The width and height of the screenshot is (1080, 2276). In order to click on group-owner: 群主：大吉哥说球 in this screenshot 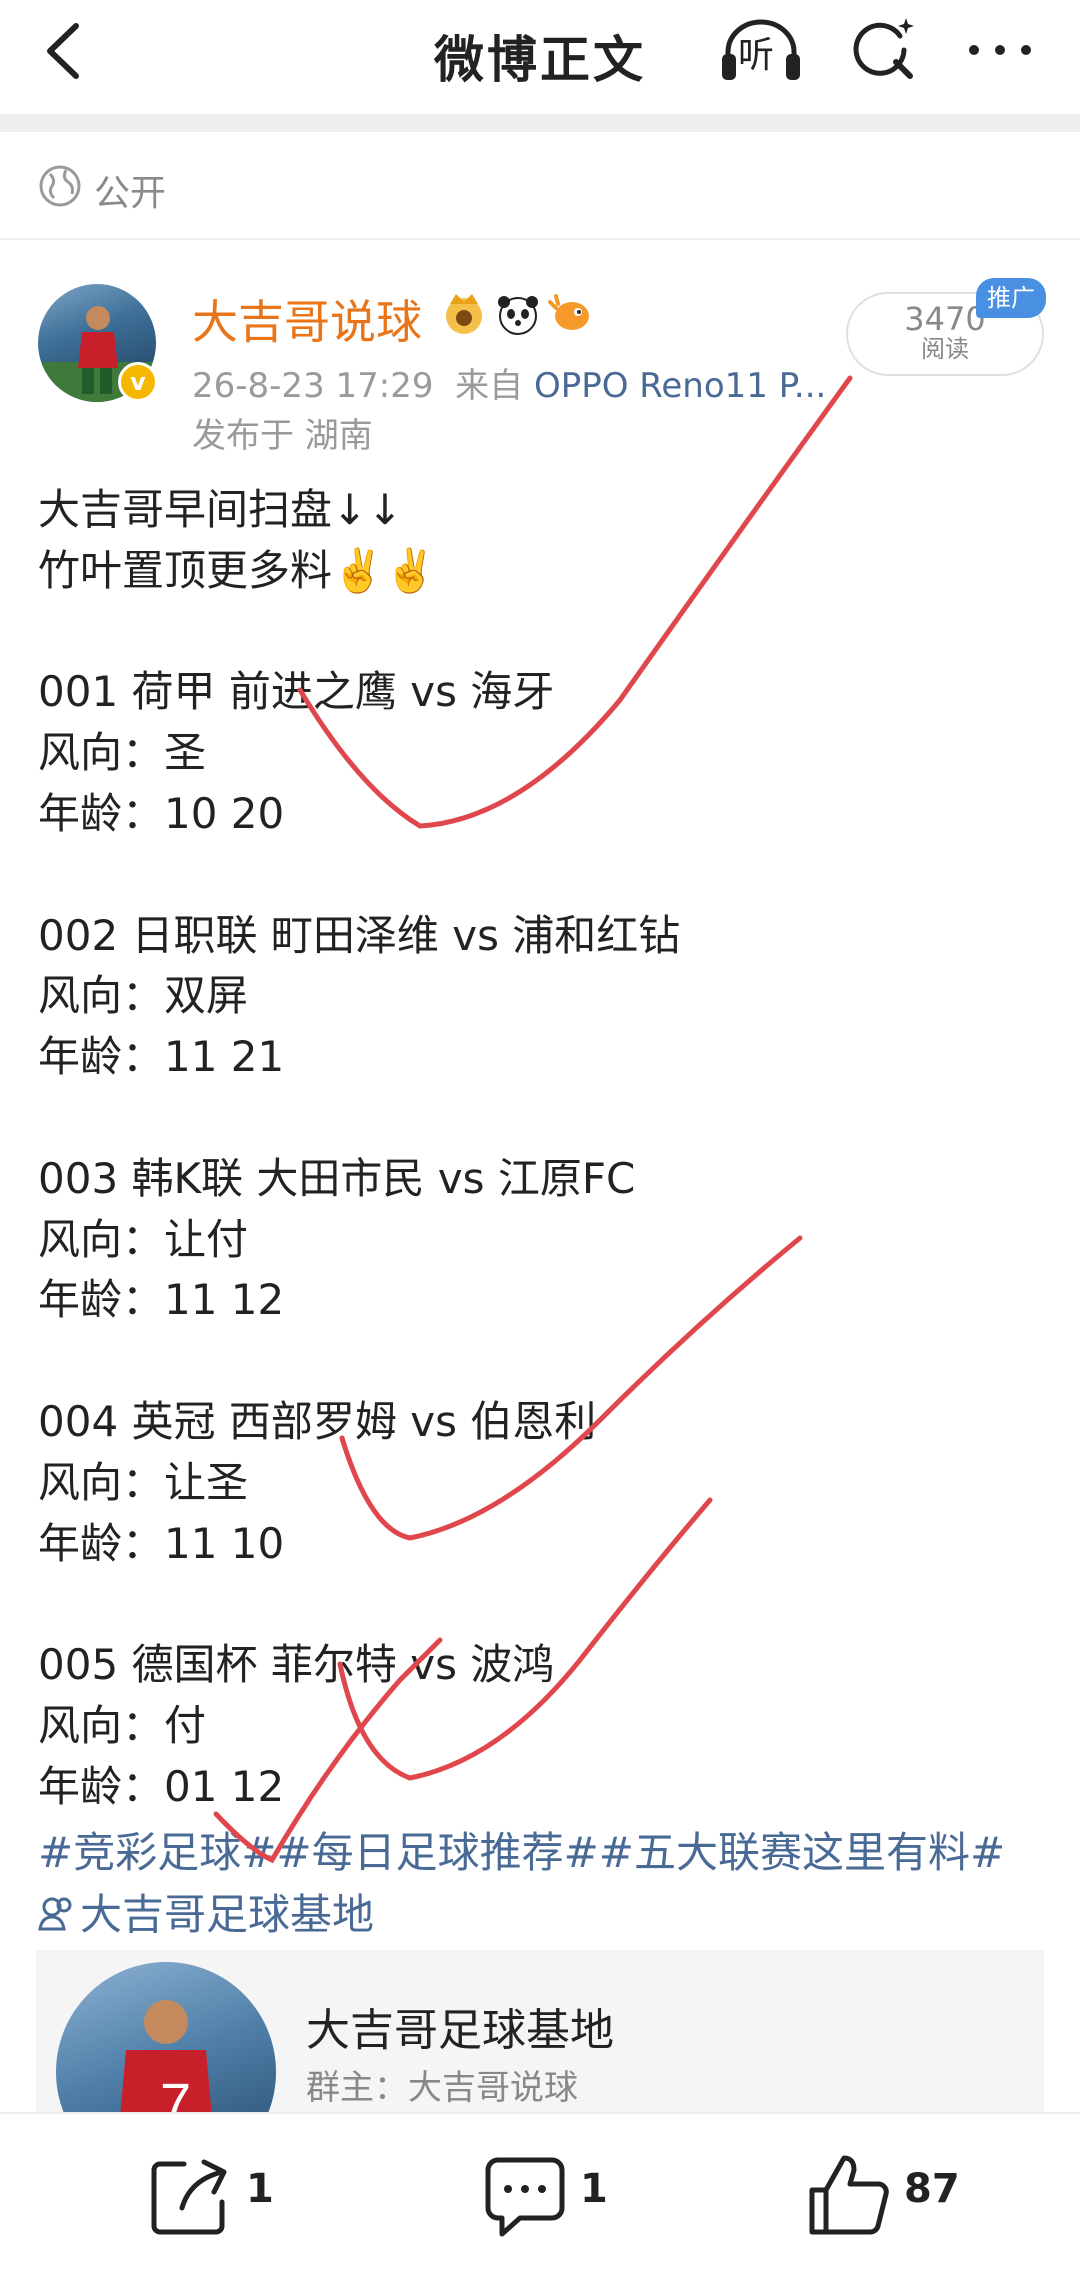, I will do `click(442, 2088)`.